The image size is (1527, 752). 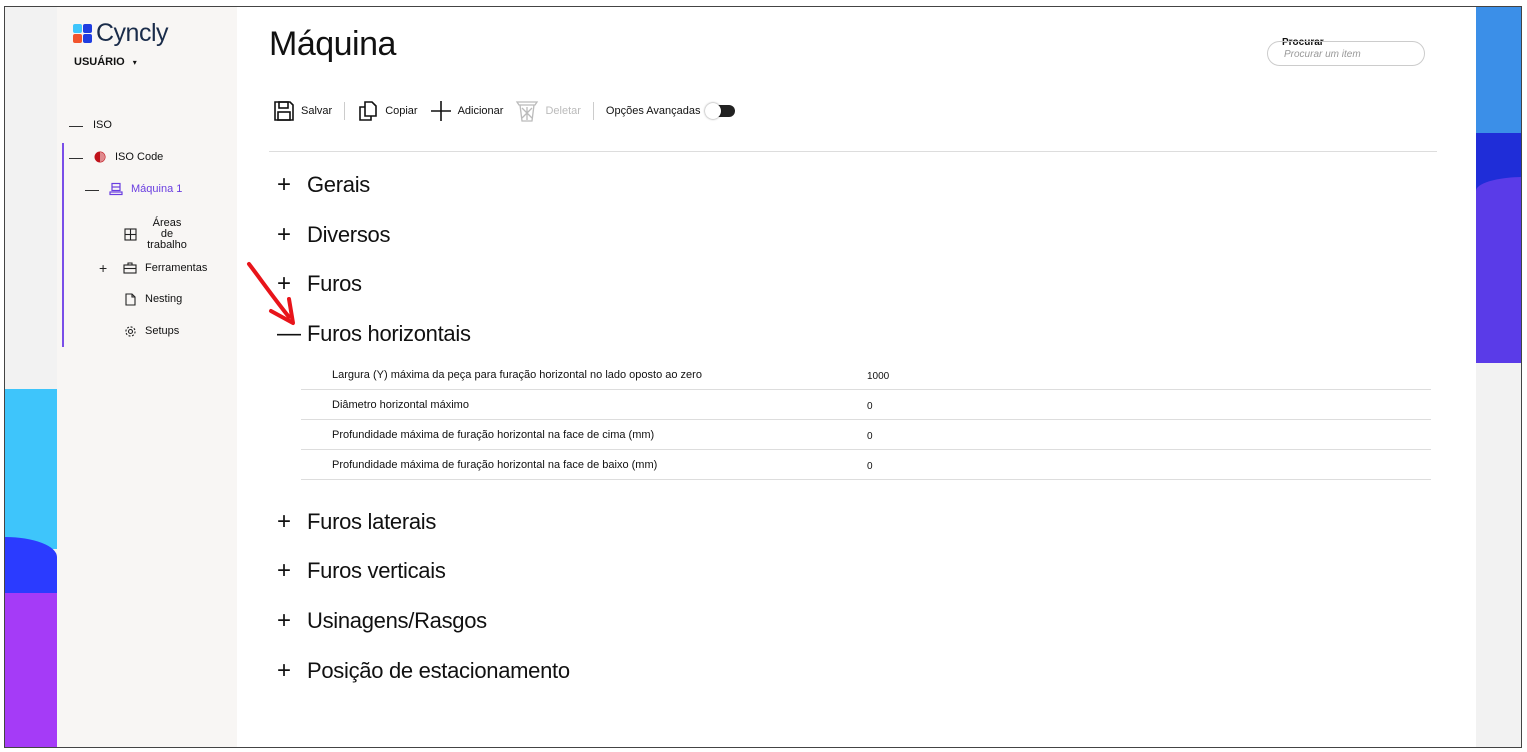 What do you see at coordinates (284, 111) in the screenshot?
I see `save-icon` at bounding box center [284, 111].